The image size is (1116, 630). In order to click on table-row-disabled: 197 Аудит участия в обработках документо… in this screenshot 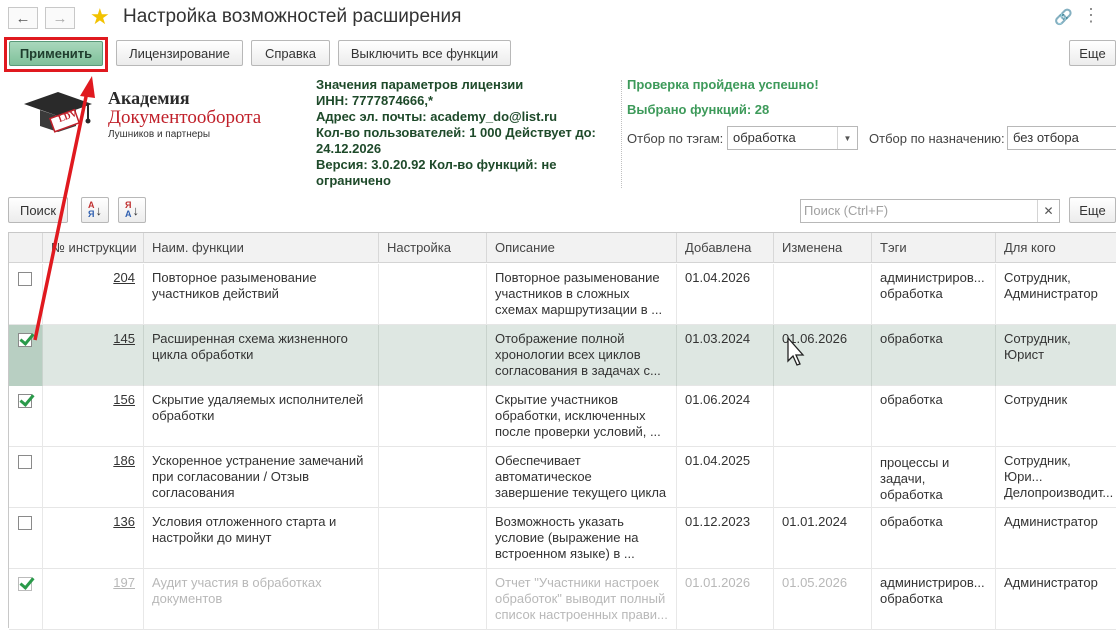, I will do `click(562, 599)`.